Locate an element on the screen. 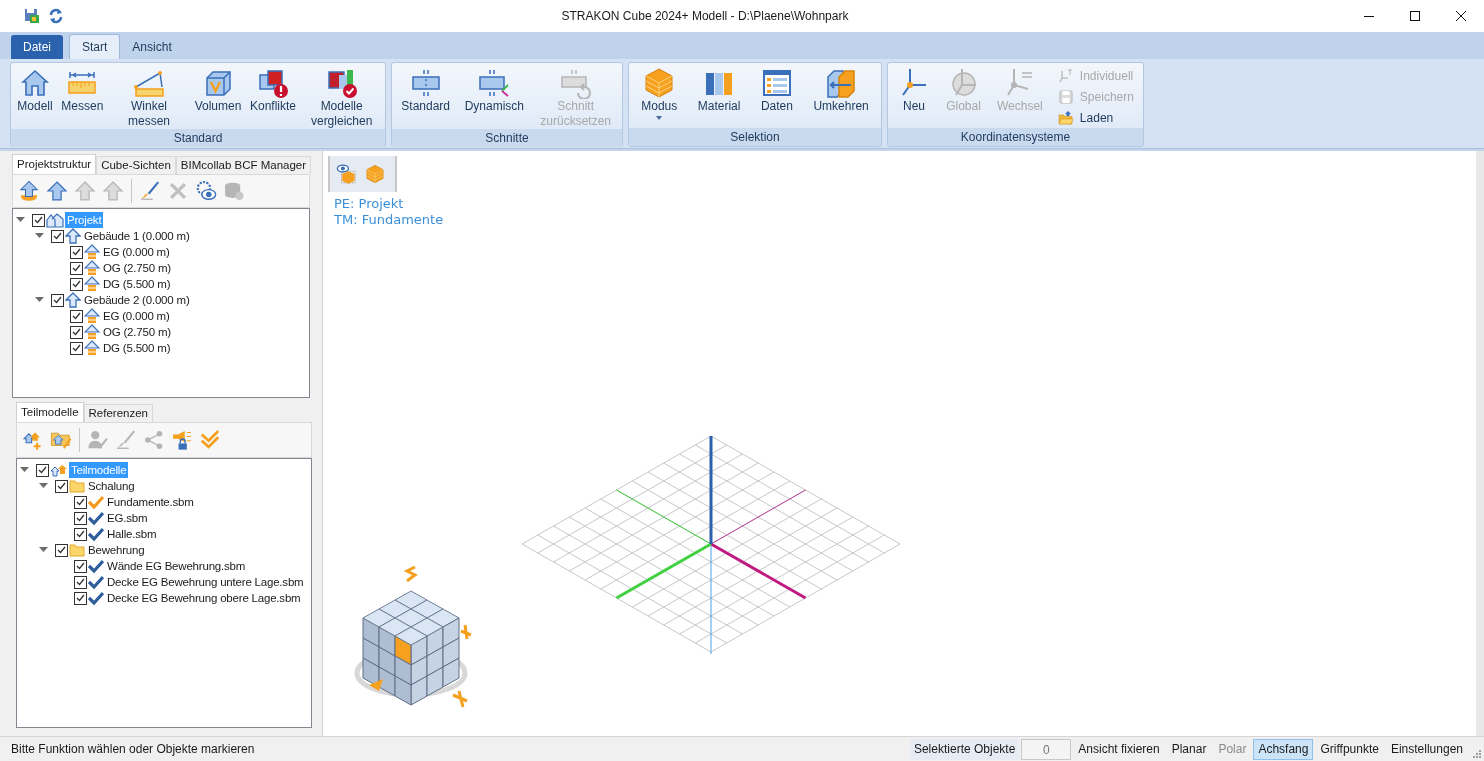 This screenshot has height=761, width=1484. eye-cube-icon is located at coordinates (347, 174).